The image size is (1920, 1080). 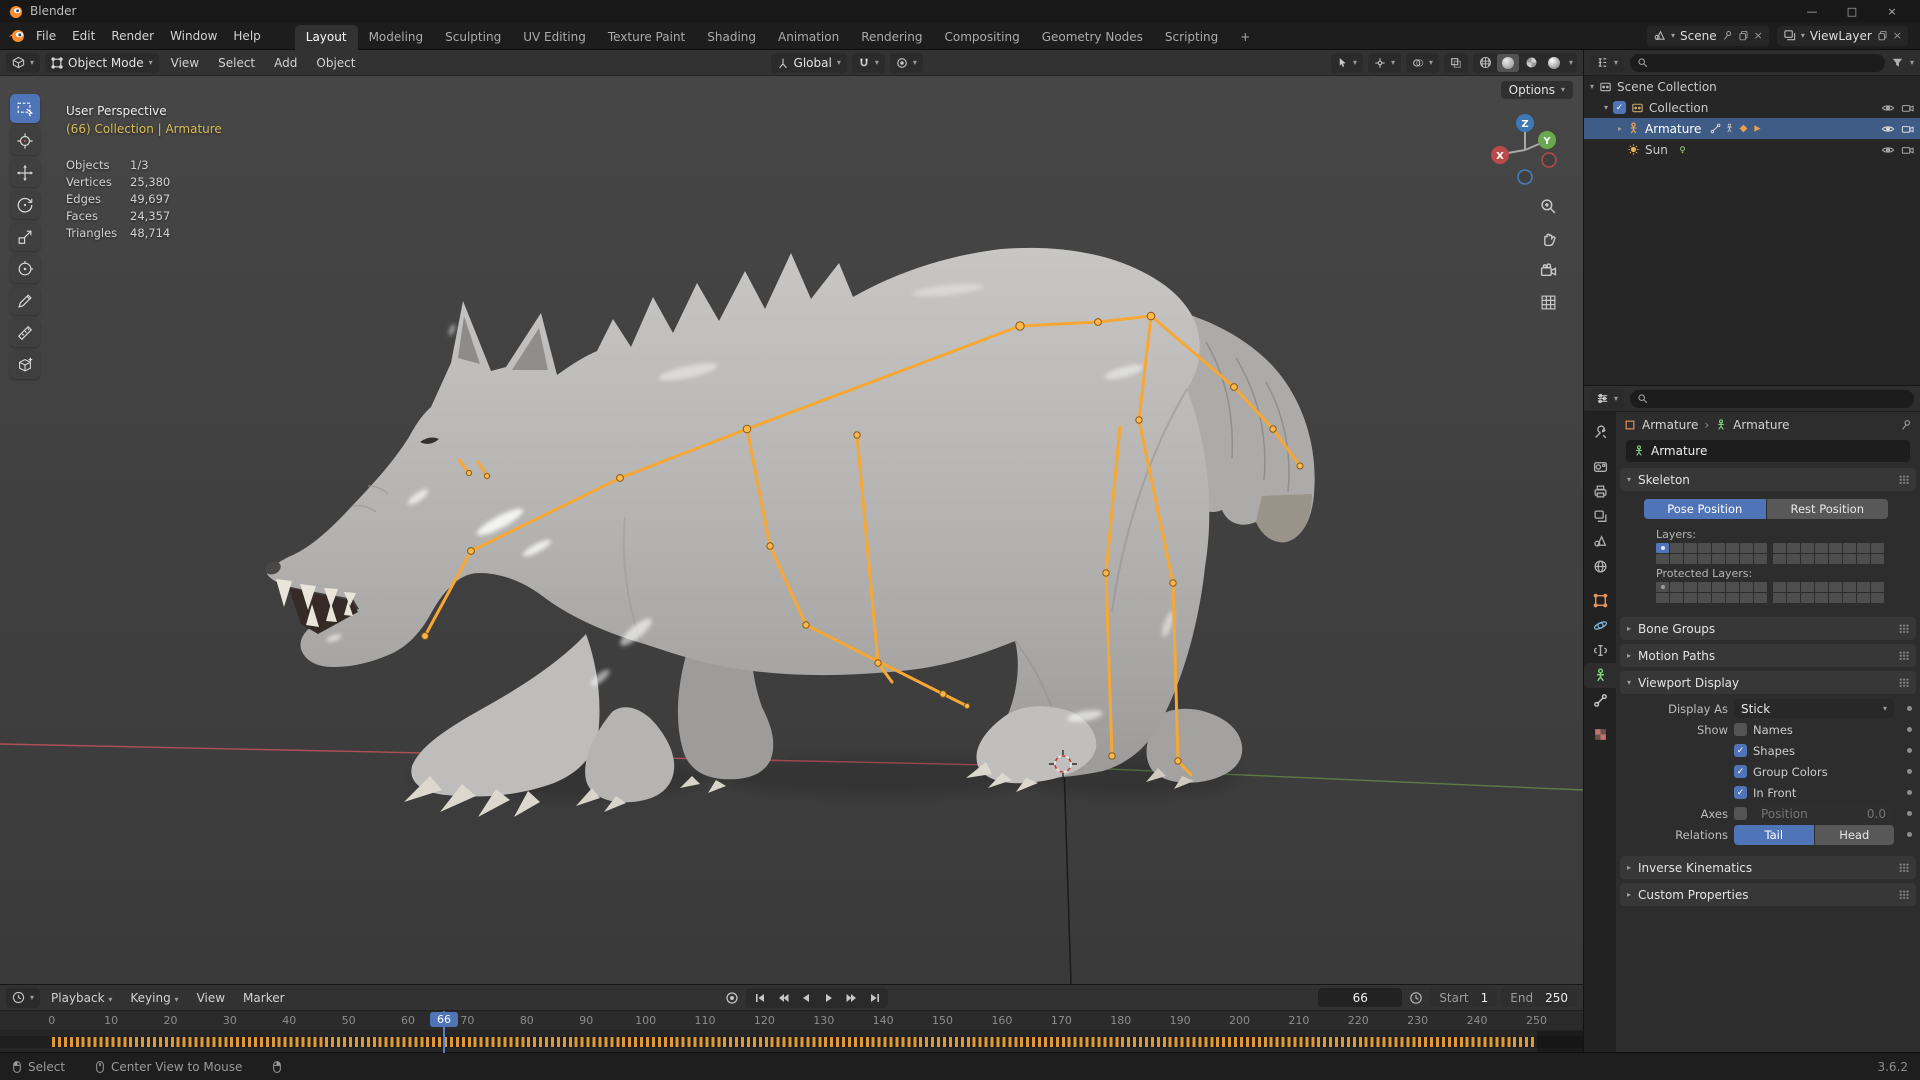 I want to click on tab-rendering: Rendering, so click(x=891, y=37).